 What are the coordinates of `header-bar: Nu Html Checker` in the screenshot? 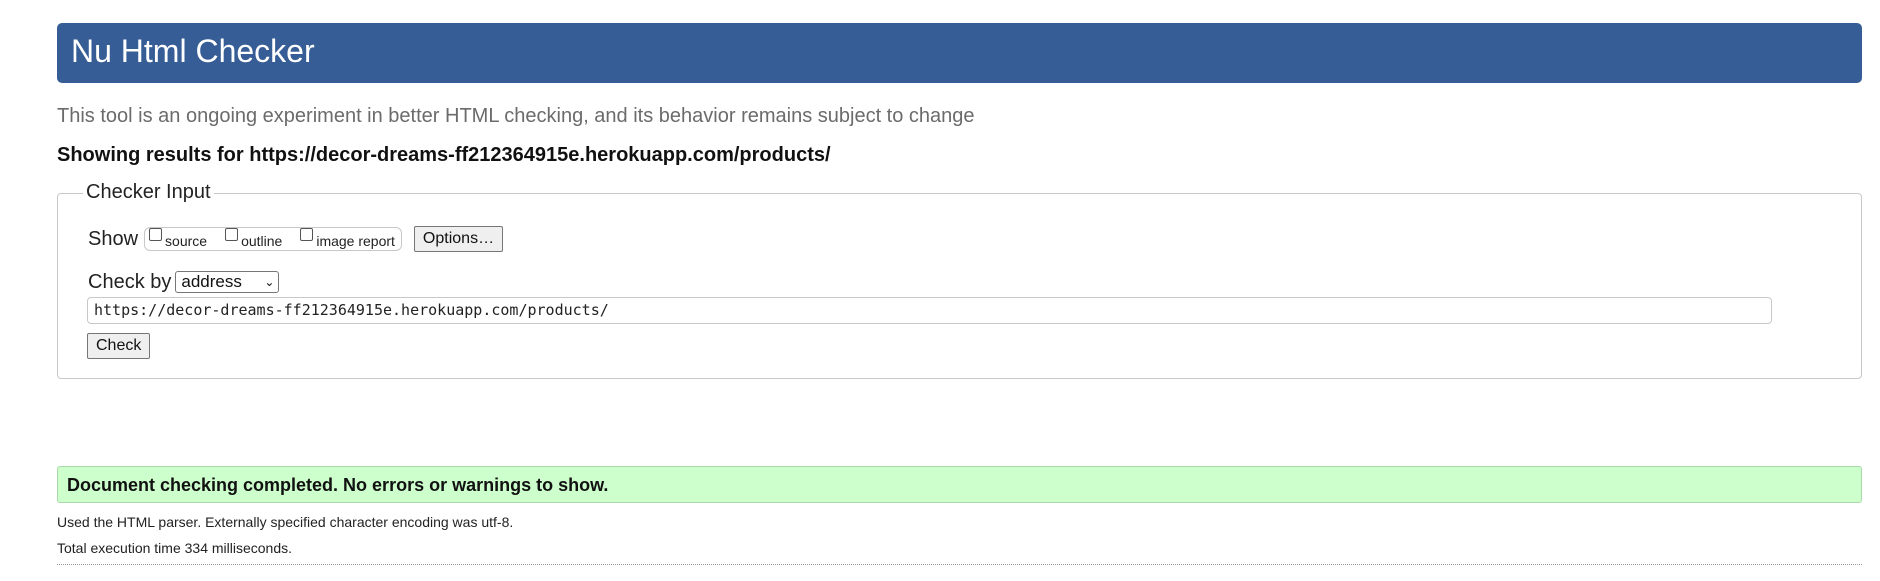 It's located at (959, 53).